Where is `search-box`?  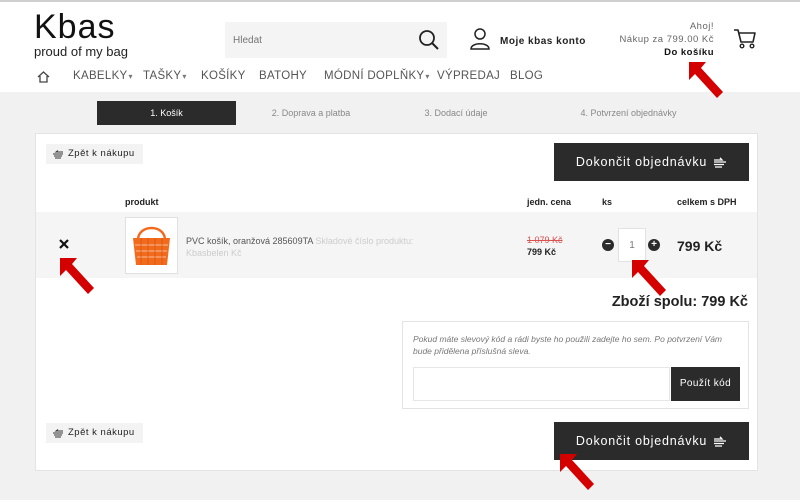 search-box is located at coordinates (336, 40).